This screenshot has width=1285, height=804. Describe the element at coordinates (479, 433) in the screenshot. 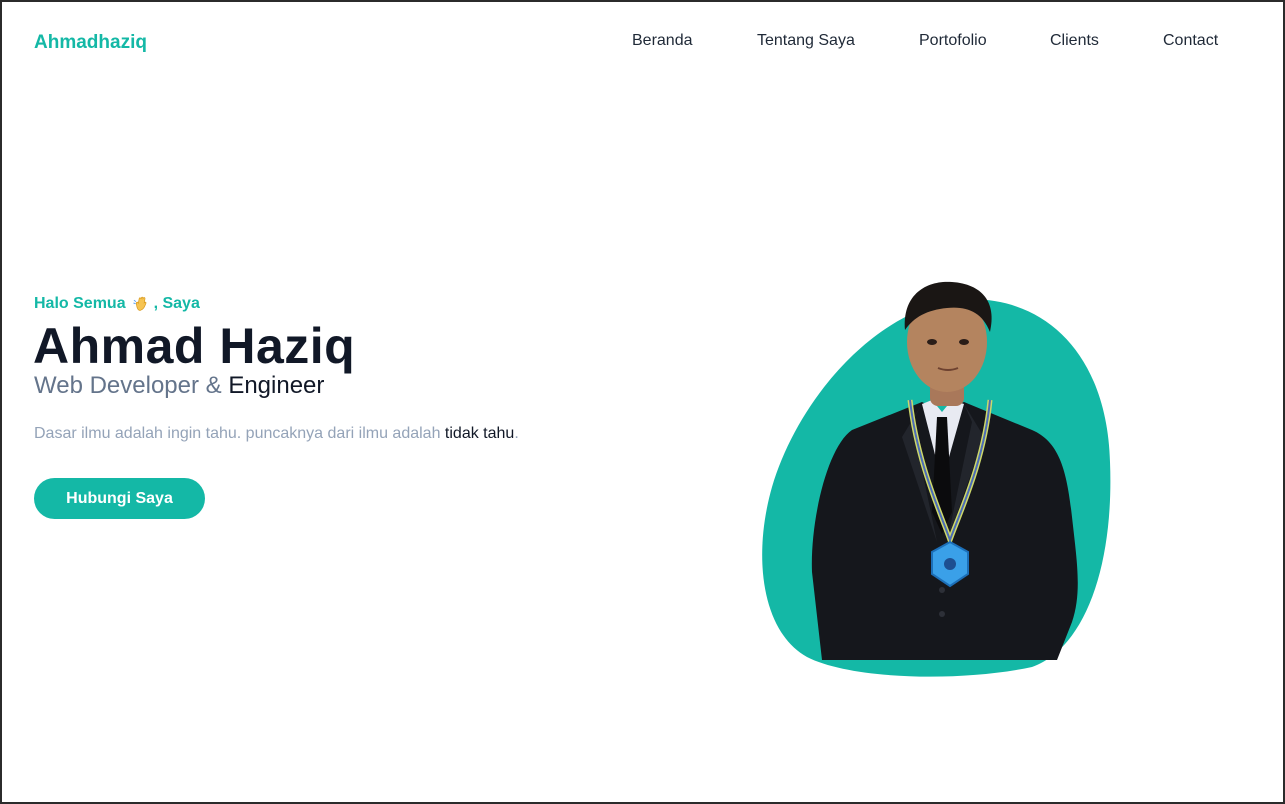

I see `quote-highlight: tidak tahu` at that location.